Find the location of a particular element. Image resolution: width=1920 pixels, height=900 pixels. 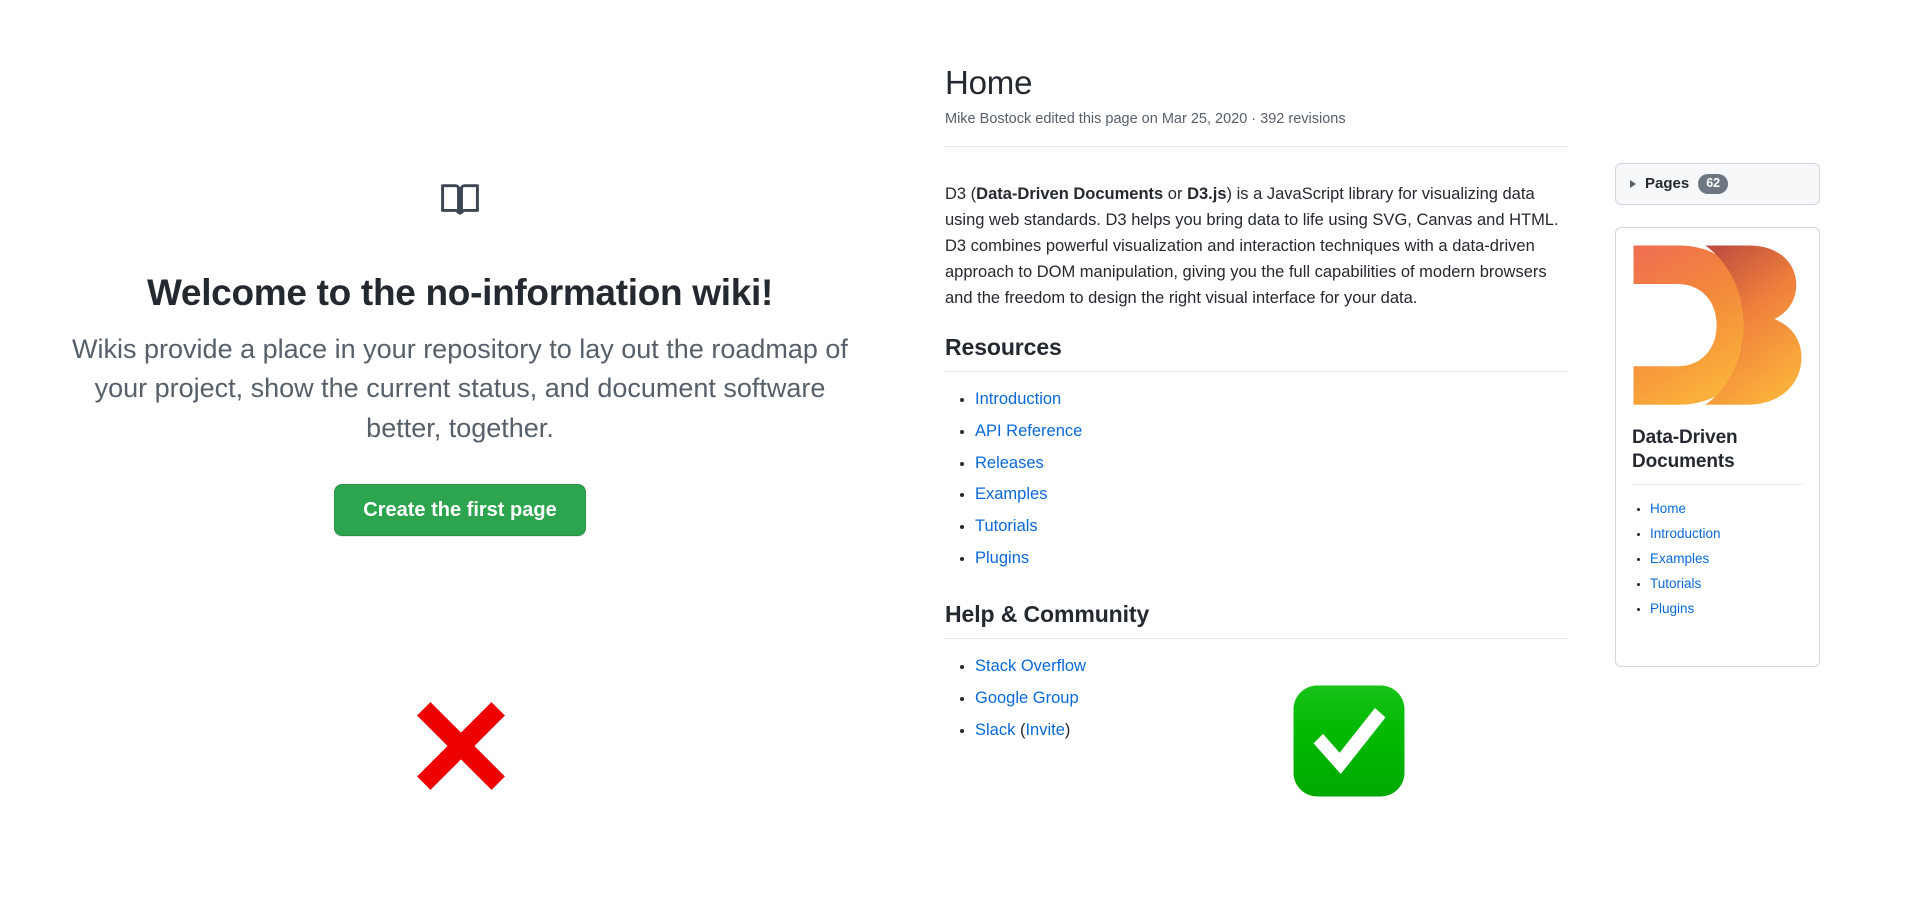

intro-text-1: D3 ( is located at coordinates (961, 193).